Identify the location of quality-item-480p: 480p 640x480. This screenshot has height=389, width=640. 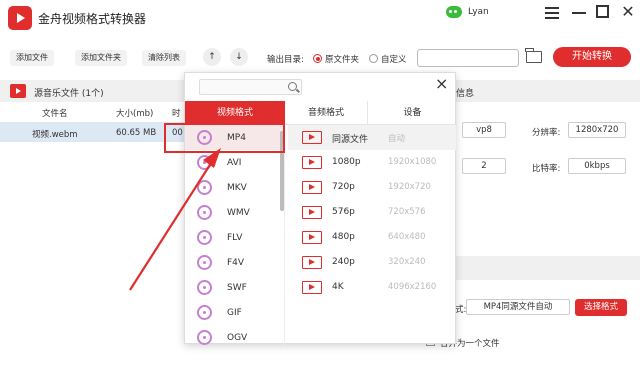
(372, 237).